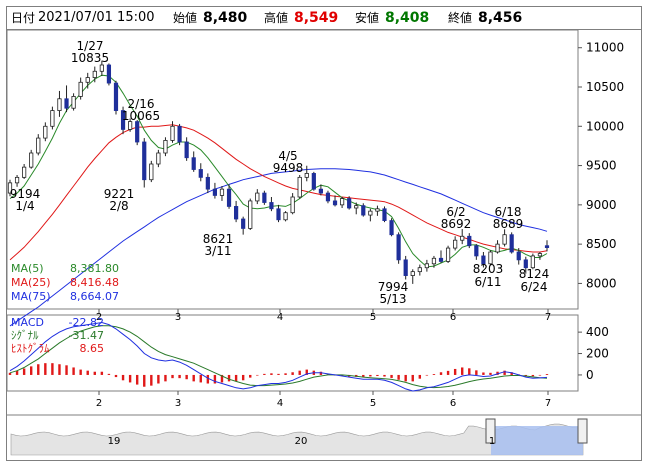 The width and height of the screenshot is (653, 470). I want to click on macd-legend-label: ﾋｽﾄｸﾞﾗﾑ, so click(30, 348).